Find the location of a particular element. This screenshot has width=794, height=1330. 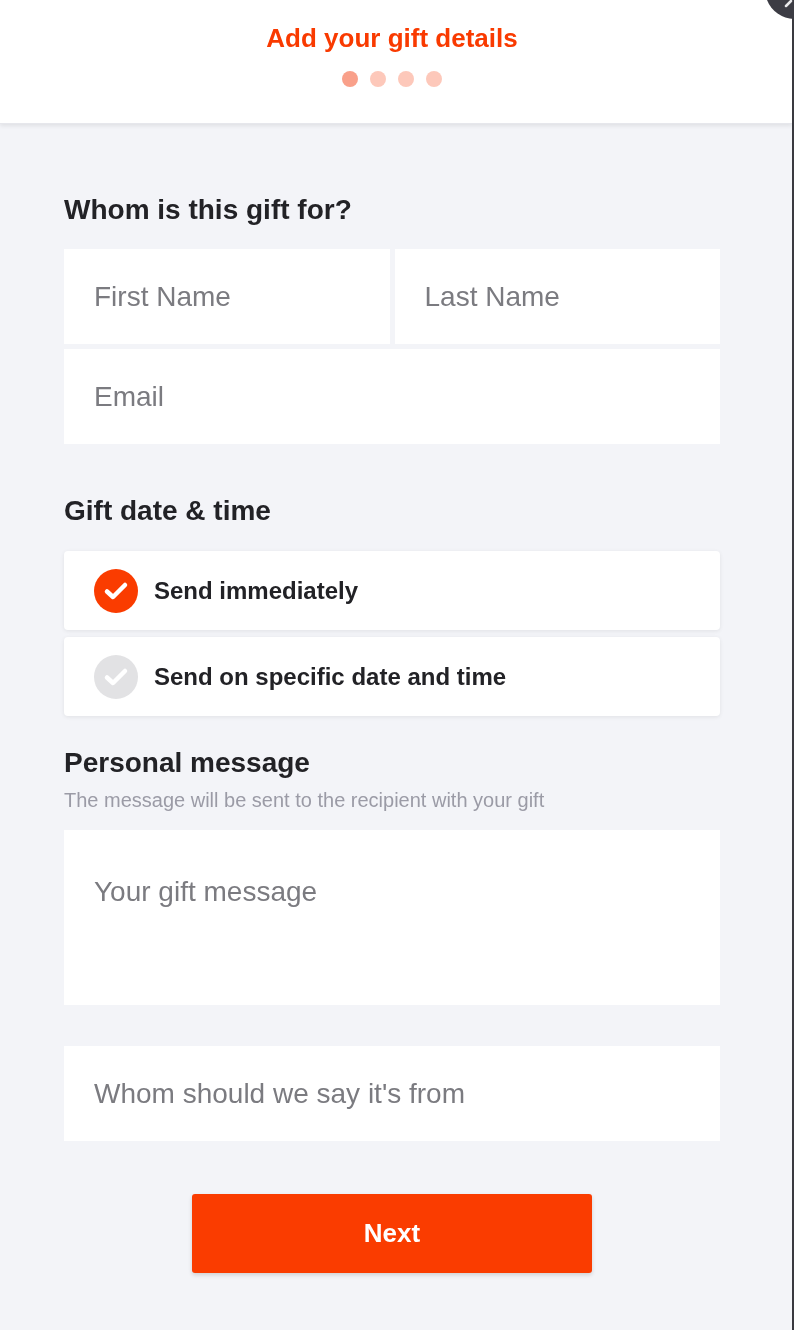

next-button: Next is located at coordinates (392, 1233).